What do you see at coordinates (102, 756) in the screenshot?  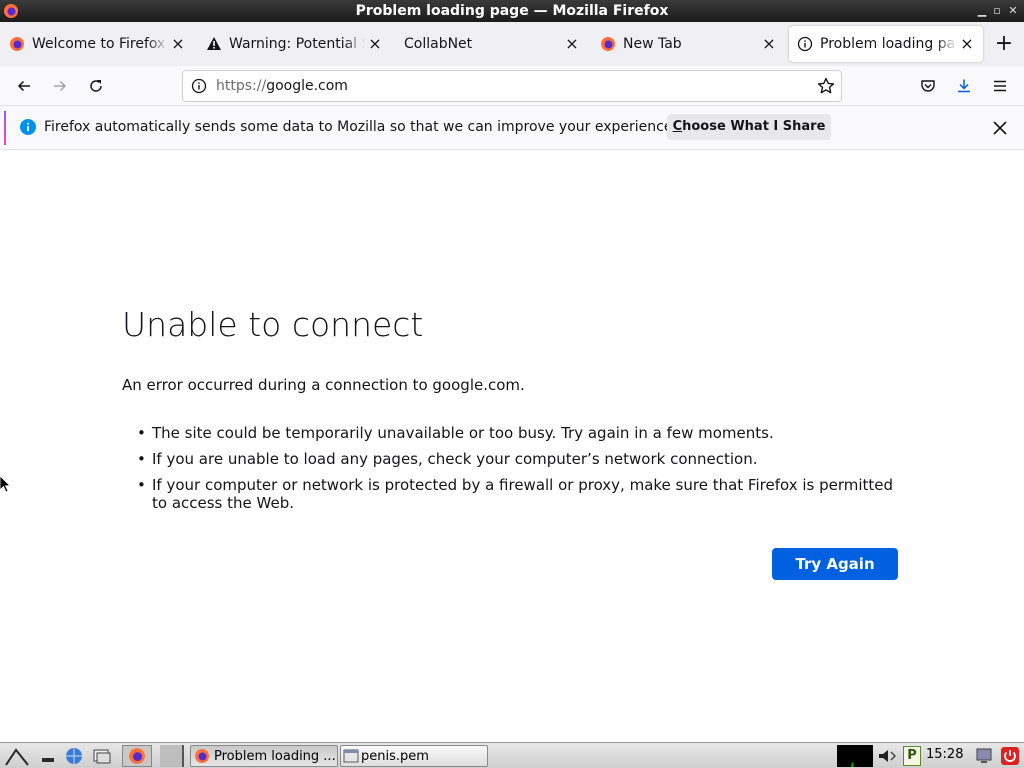 I see `file-manager-launcher-icon` at bounding box center [102, 756].